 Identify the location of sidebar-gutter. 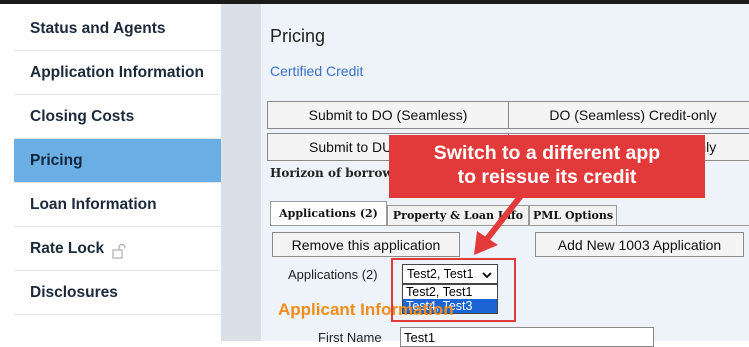
(241, 172).